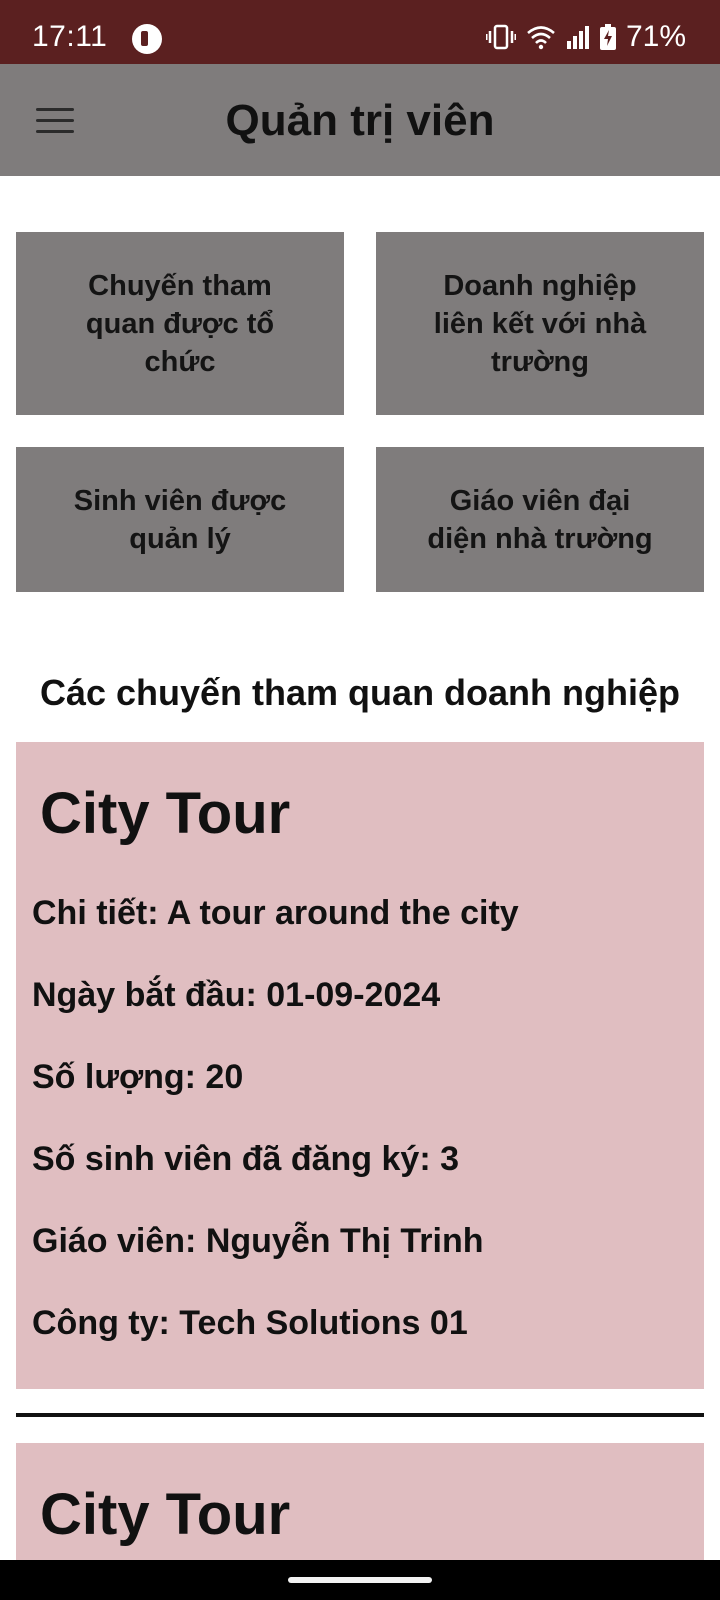 The height and width of the screenshot is (1600, 720). I want to click on cellular-signal-icon, so click(577, 37).